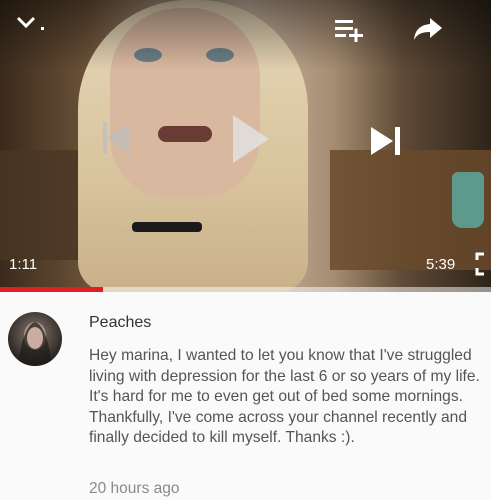 The width and height of the screenshot is (491, 500). Describe the element at coordinates (386, 141) in the screenshot. I see `next-icon` at that location.